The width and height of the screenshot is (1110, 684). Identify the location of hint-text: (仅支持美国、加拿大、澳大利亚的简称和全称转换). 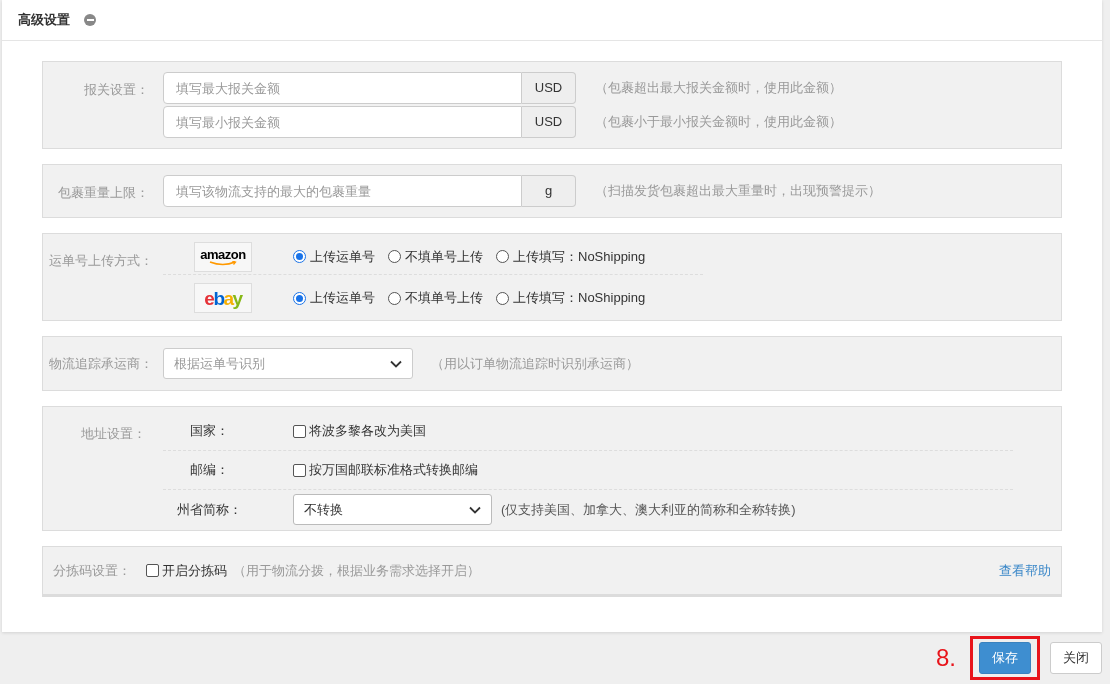
(648, 509).